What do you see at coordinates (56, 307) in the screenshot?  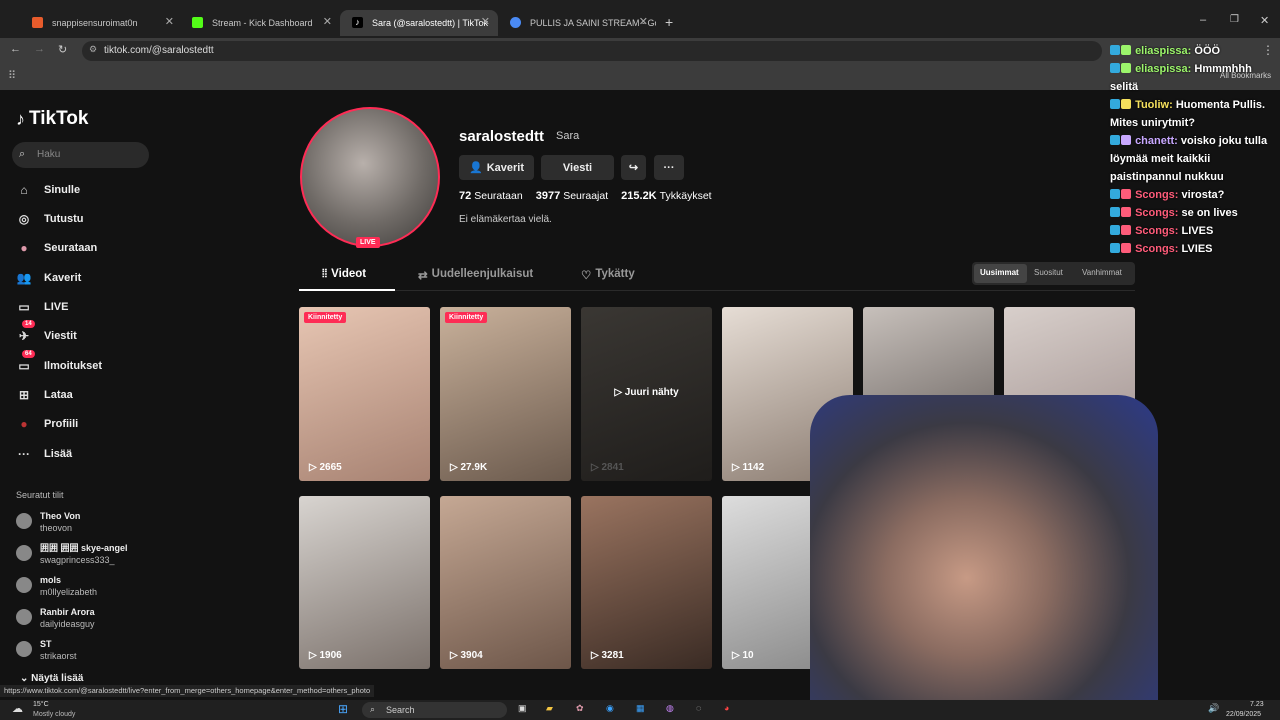 I see `sidebar-item-label: LIVE` at bounding box center [56, 307].